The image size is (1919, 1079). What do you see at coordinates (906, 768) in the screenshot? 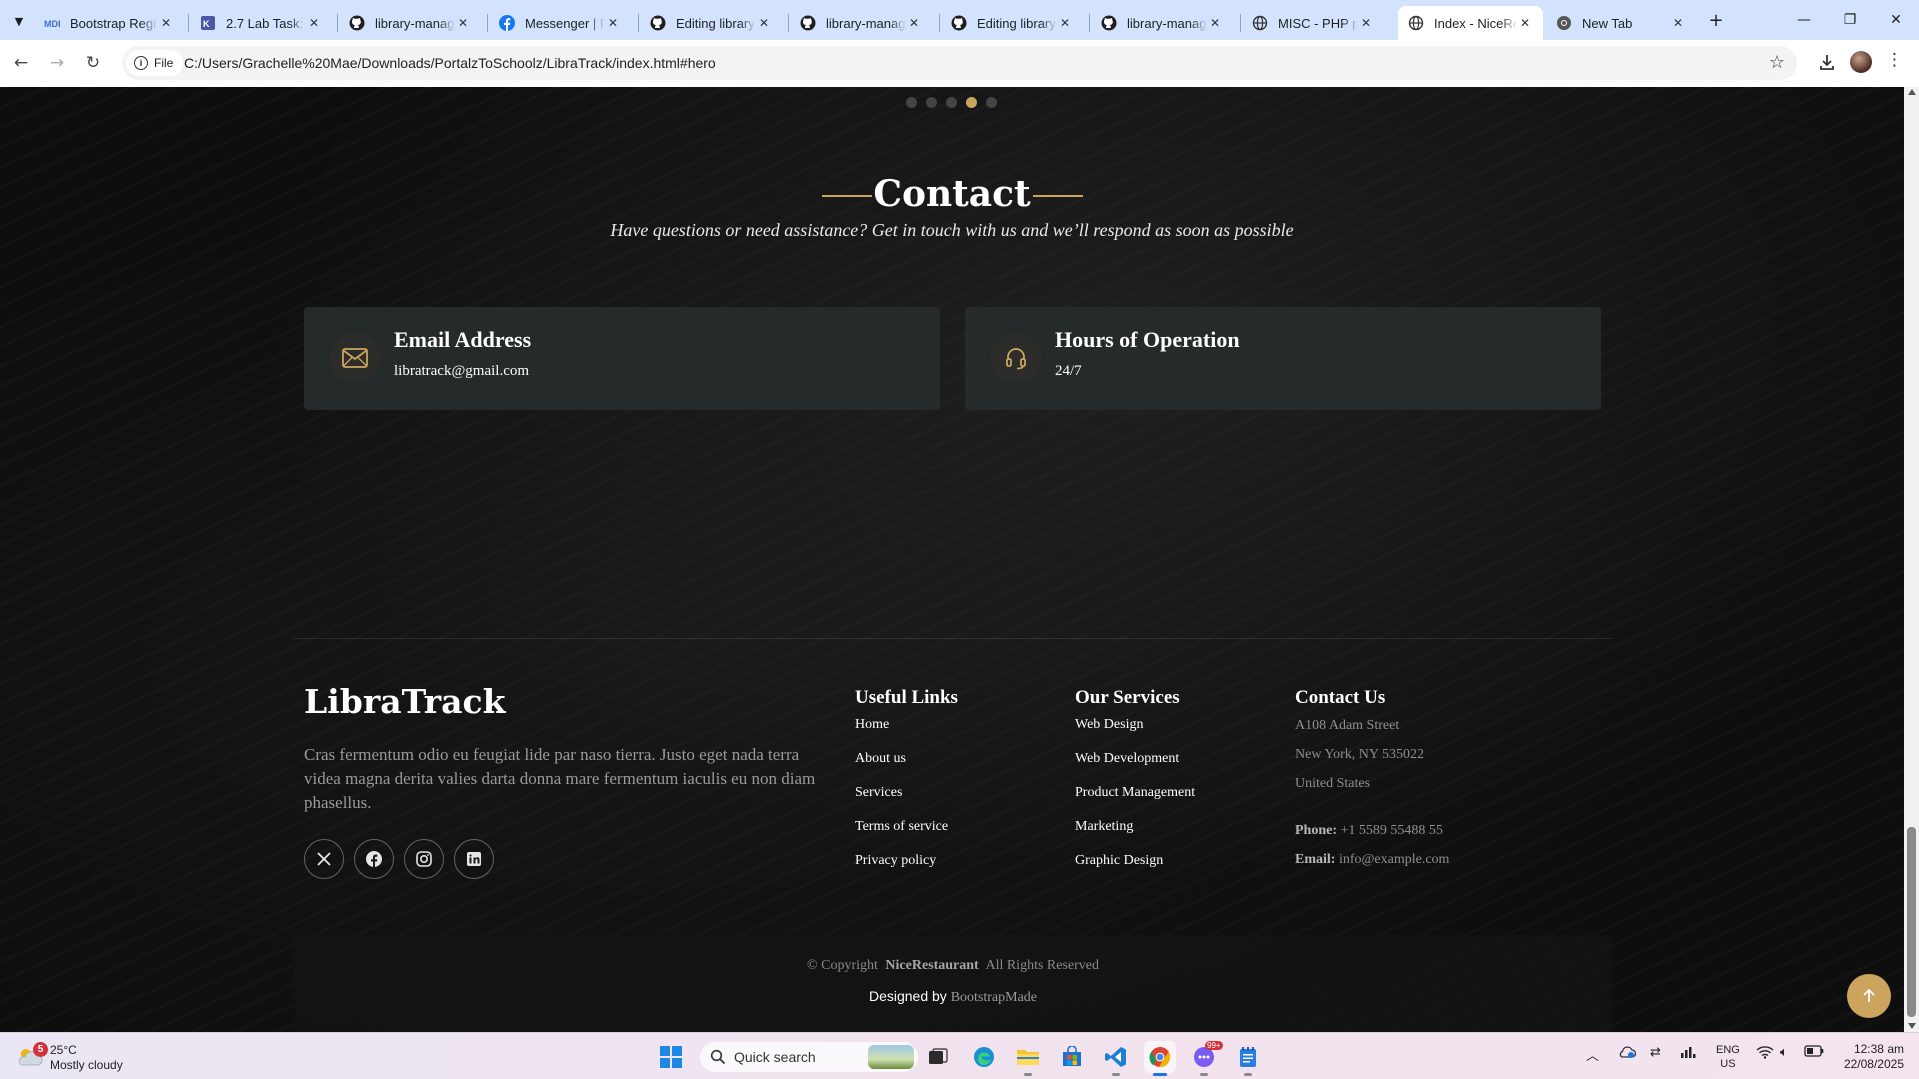
I see `footer-link-about: About us` at bounding box center [906, 768].